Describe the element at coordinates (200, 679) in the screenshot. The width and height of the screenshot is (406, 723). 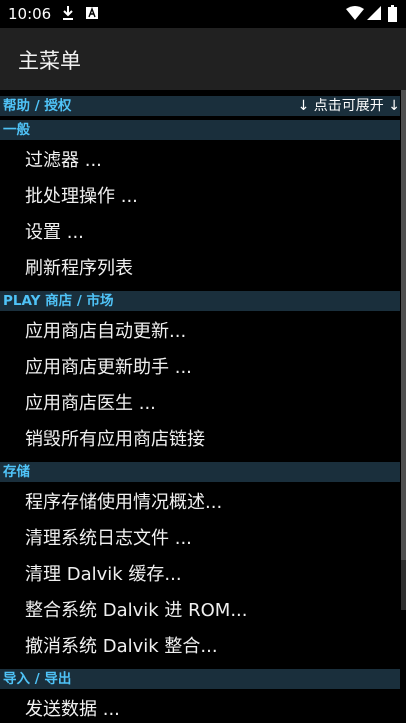
I see `section-import-export: 导入 / 导出` at that location.